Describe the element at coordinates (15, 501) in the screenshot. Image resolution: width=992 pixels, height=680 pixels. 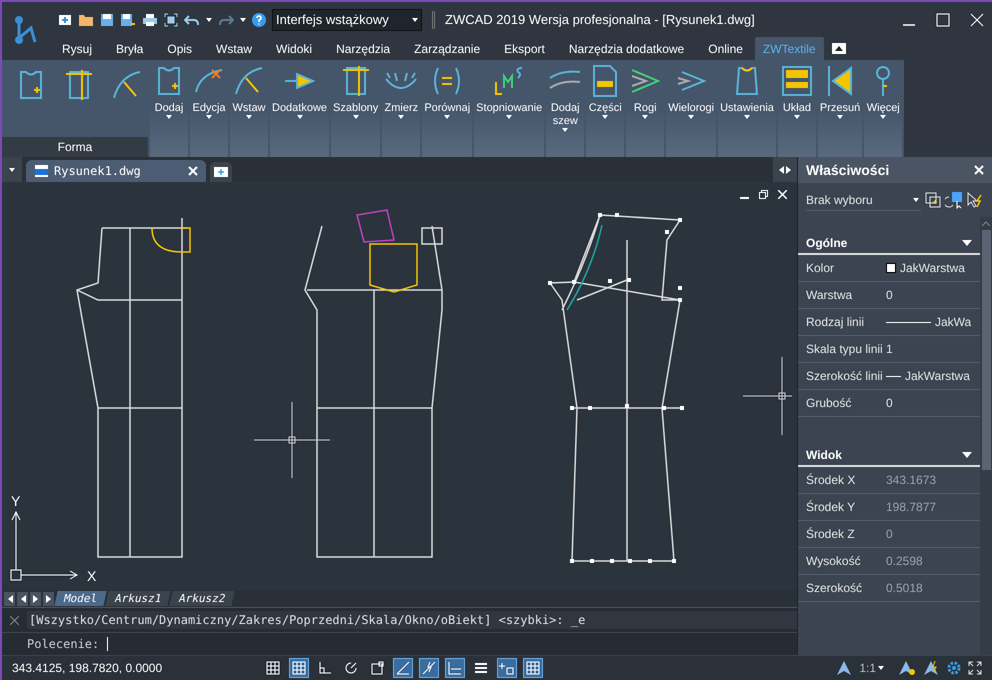
I see `y-axis-label: Y` at that location.